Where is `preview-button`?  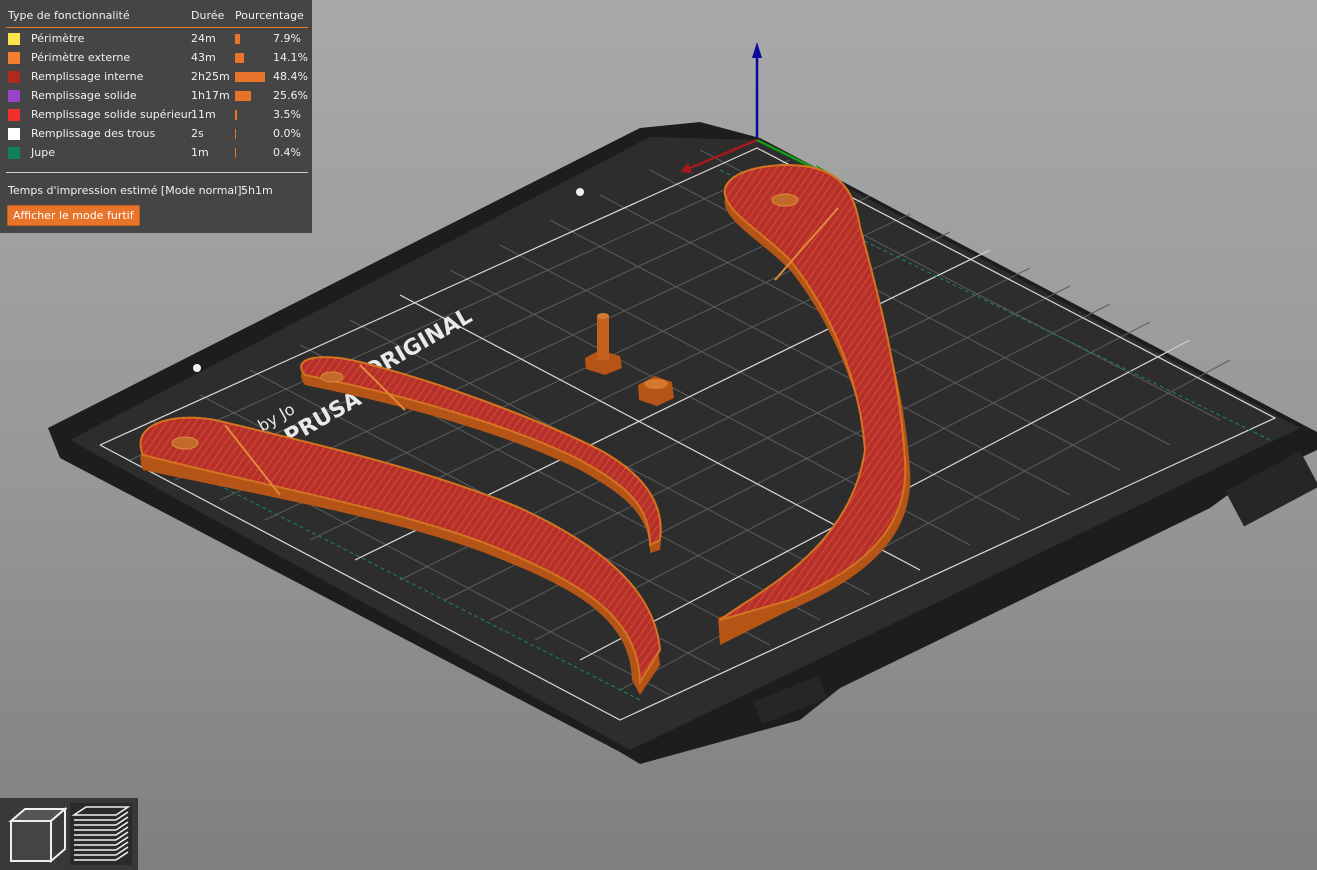 preview-button is located at coordinates (101, 834).